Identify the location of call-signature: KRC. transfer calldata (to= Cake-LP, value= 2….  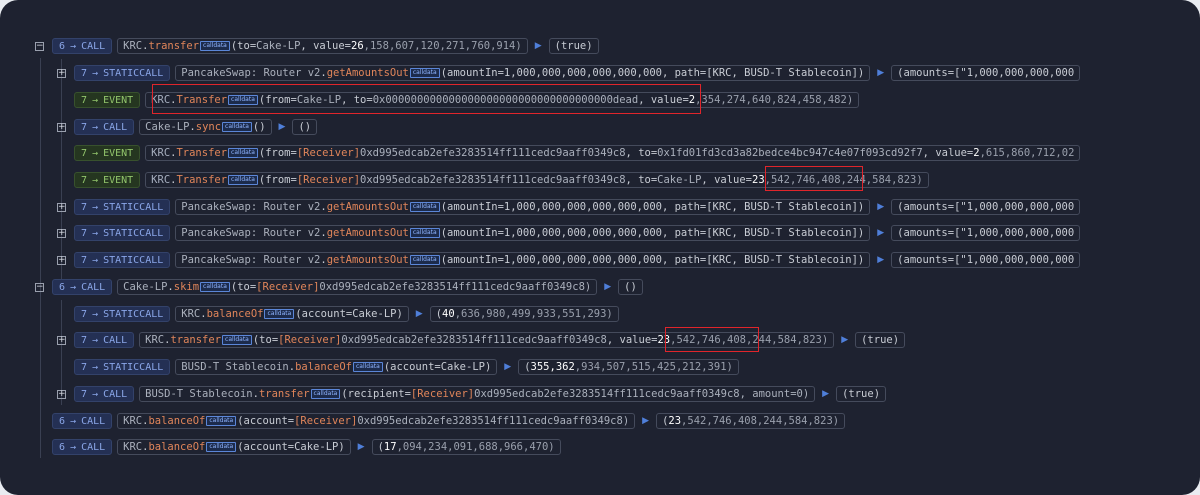
(322, 46).